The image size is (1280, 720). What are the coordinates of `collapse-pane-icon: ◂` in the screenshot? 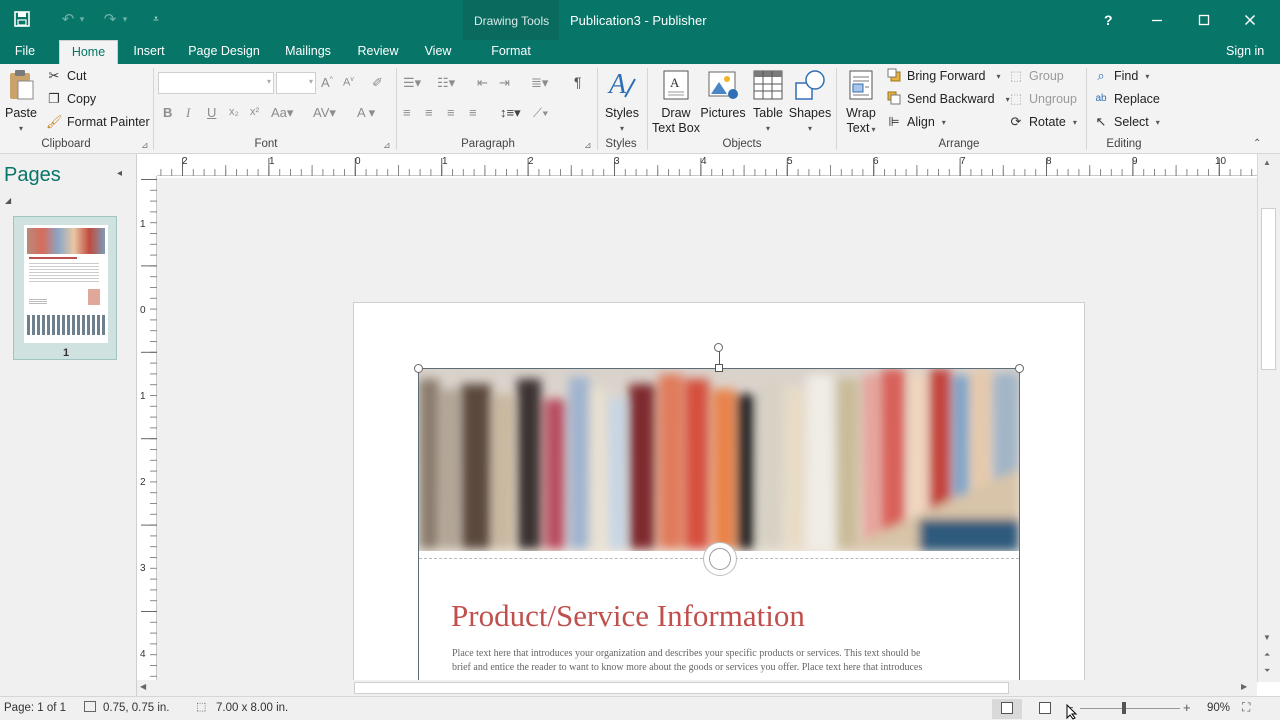 It's located at (119, 173).